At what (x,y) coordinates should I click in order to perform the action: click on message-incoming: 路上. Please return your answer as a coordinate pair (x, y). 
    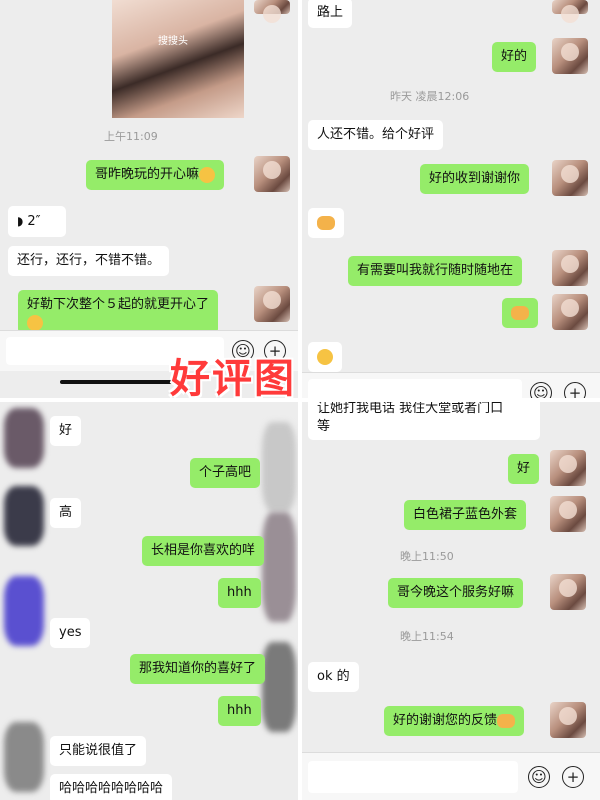
    Looking at the image, I should click on (330, 14).